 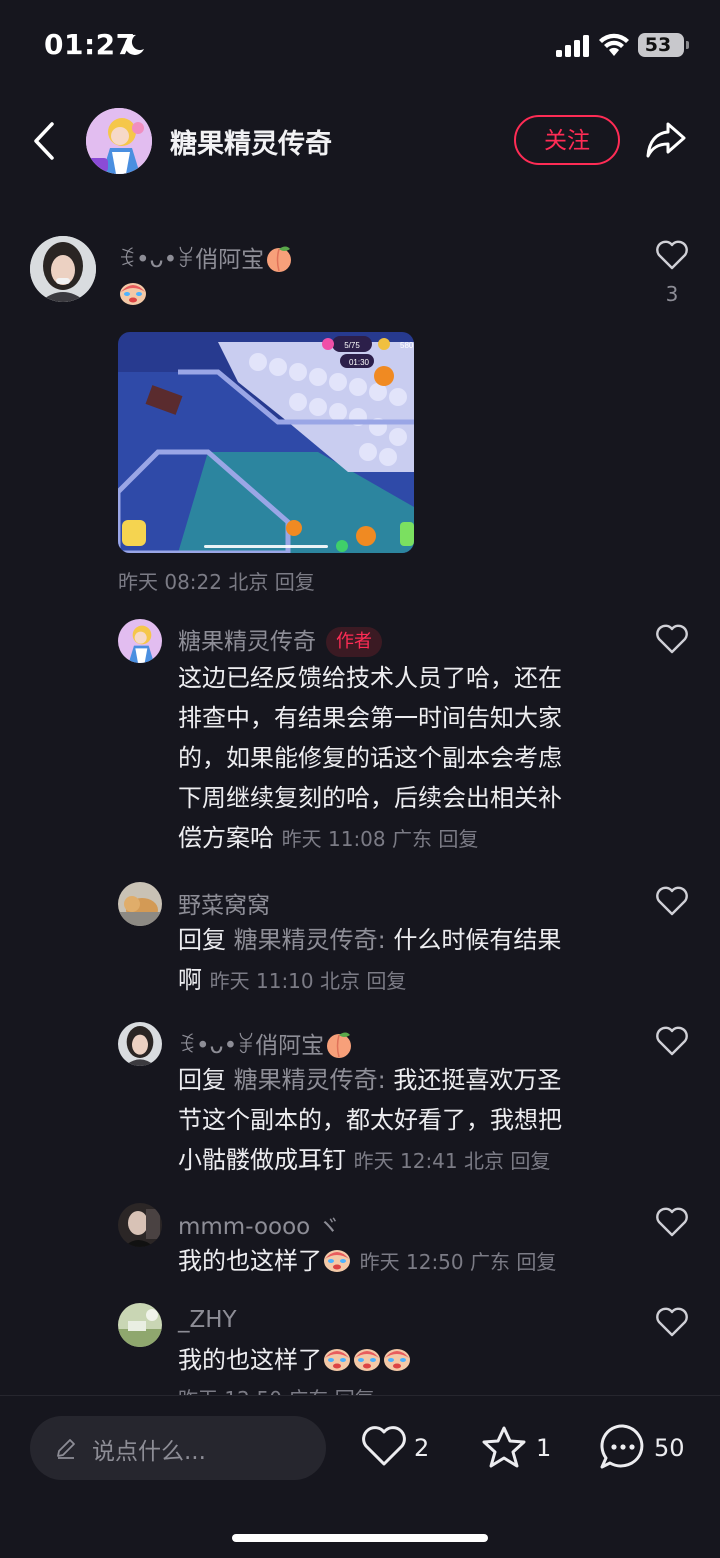 What do you see at coordinates (407, 345) in the screenshot?
I see `game-coins: 580` at bounding box center [407, 345].